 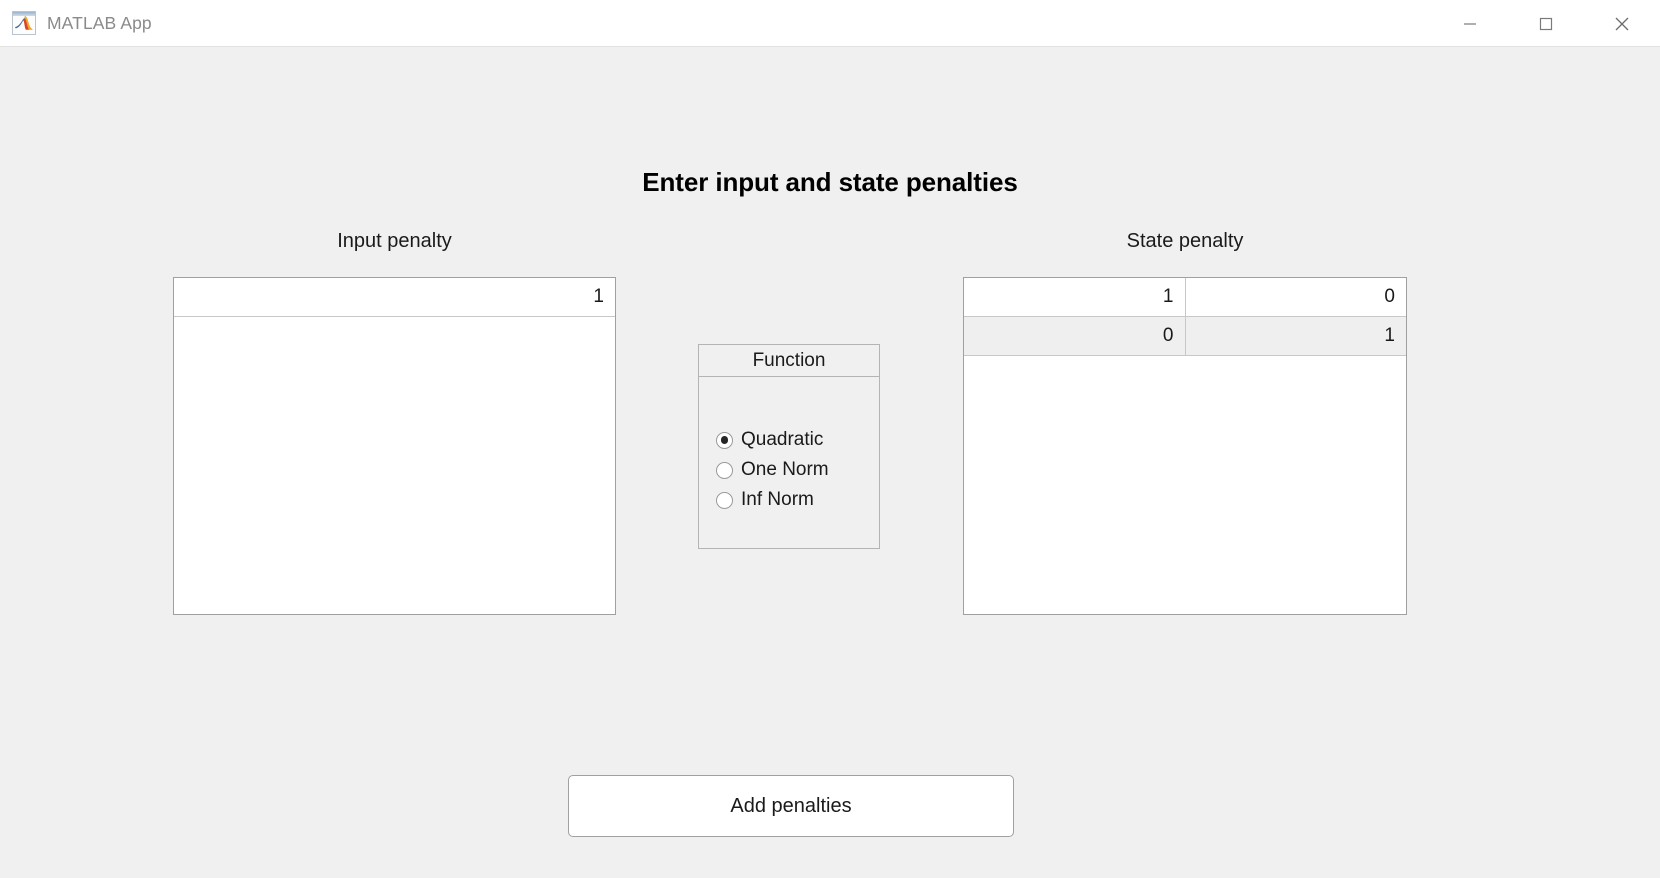 I want to click on radio-option-label: Inf Norm, so click(x=777, y=499).